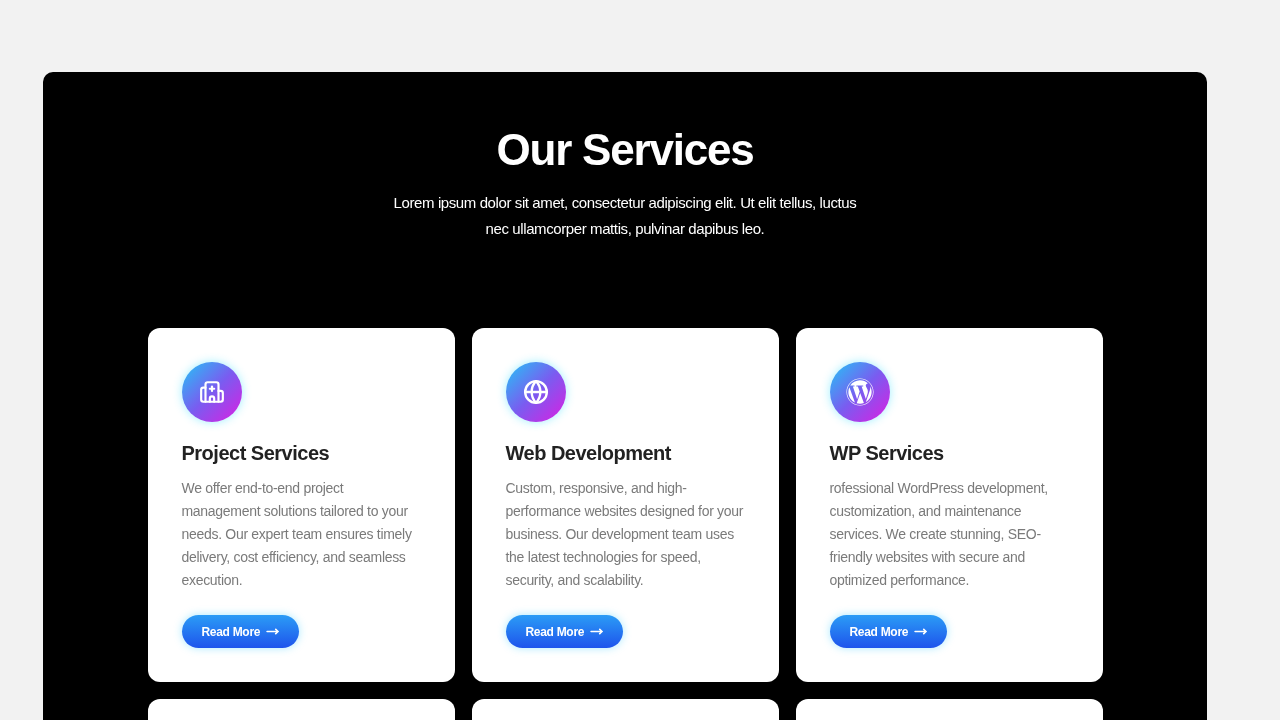 The width and height of the screenshot is (1280, 720). What do you see at coordinates (886, 453) in the screenshot?
I see `card-title: WP Services` at bounding box center [886, 453].